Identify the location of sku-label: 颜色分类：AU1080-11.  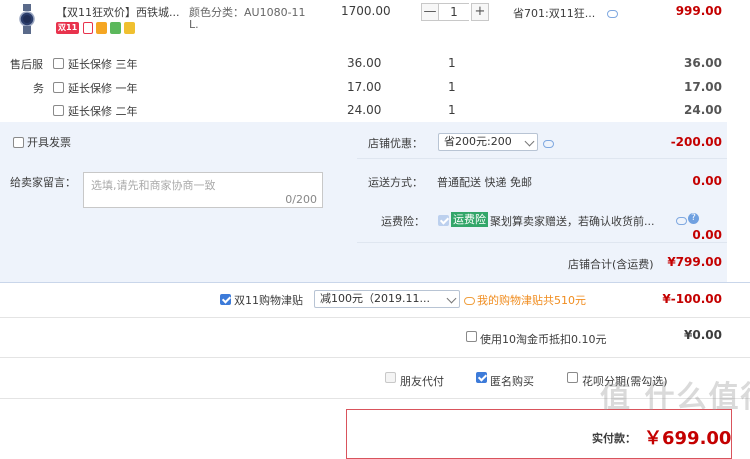
(247, 12).